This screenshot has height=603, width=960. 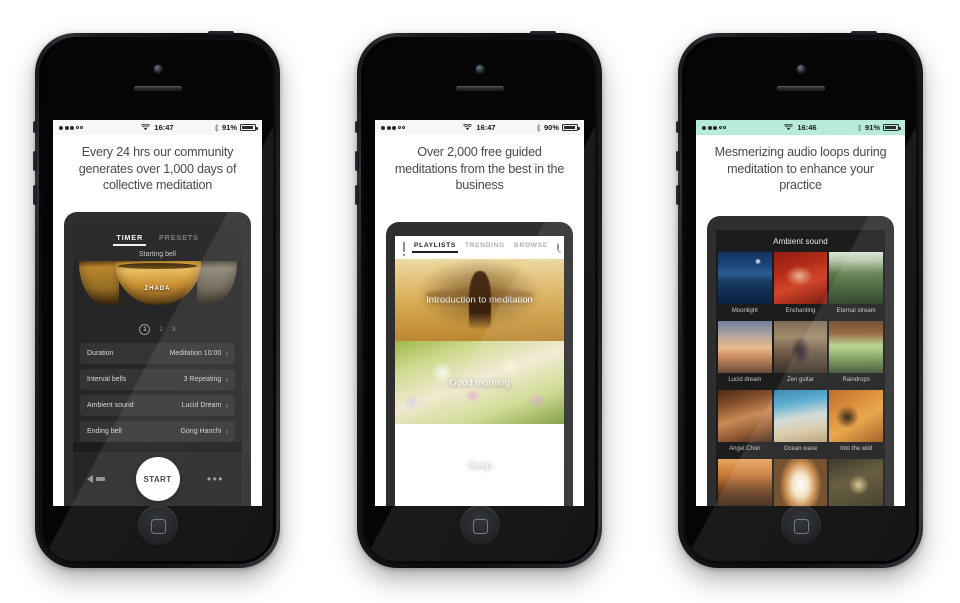 What do you see at coordinates (157, 353) in the screenshot?
I see `setting-row-duration: Duration Meditation 10:00 ›` at bounding box center [157, 353].